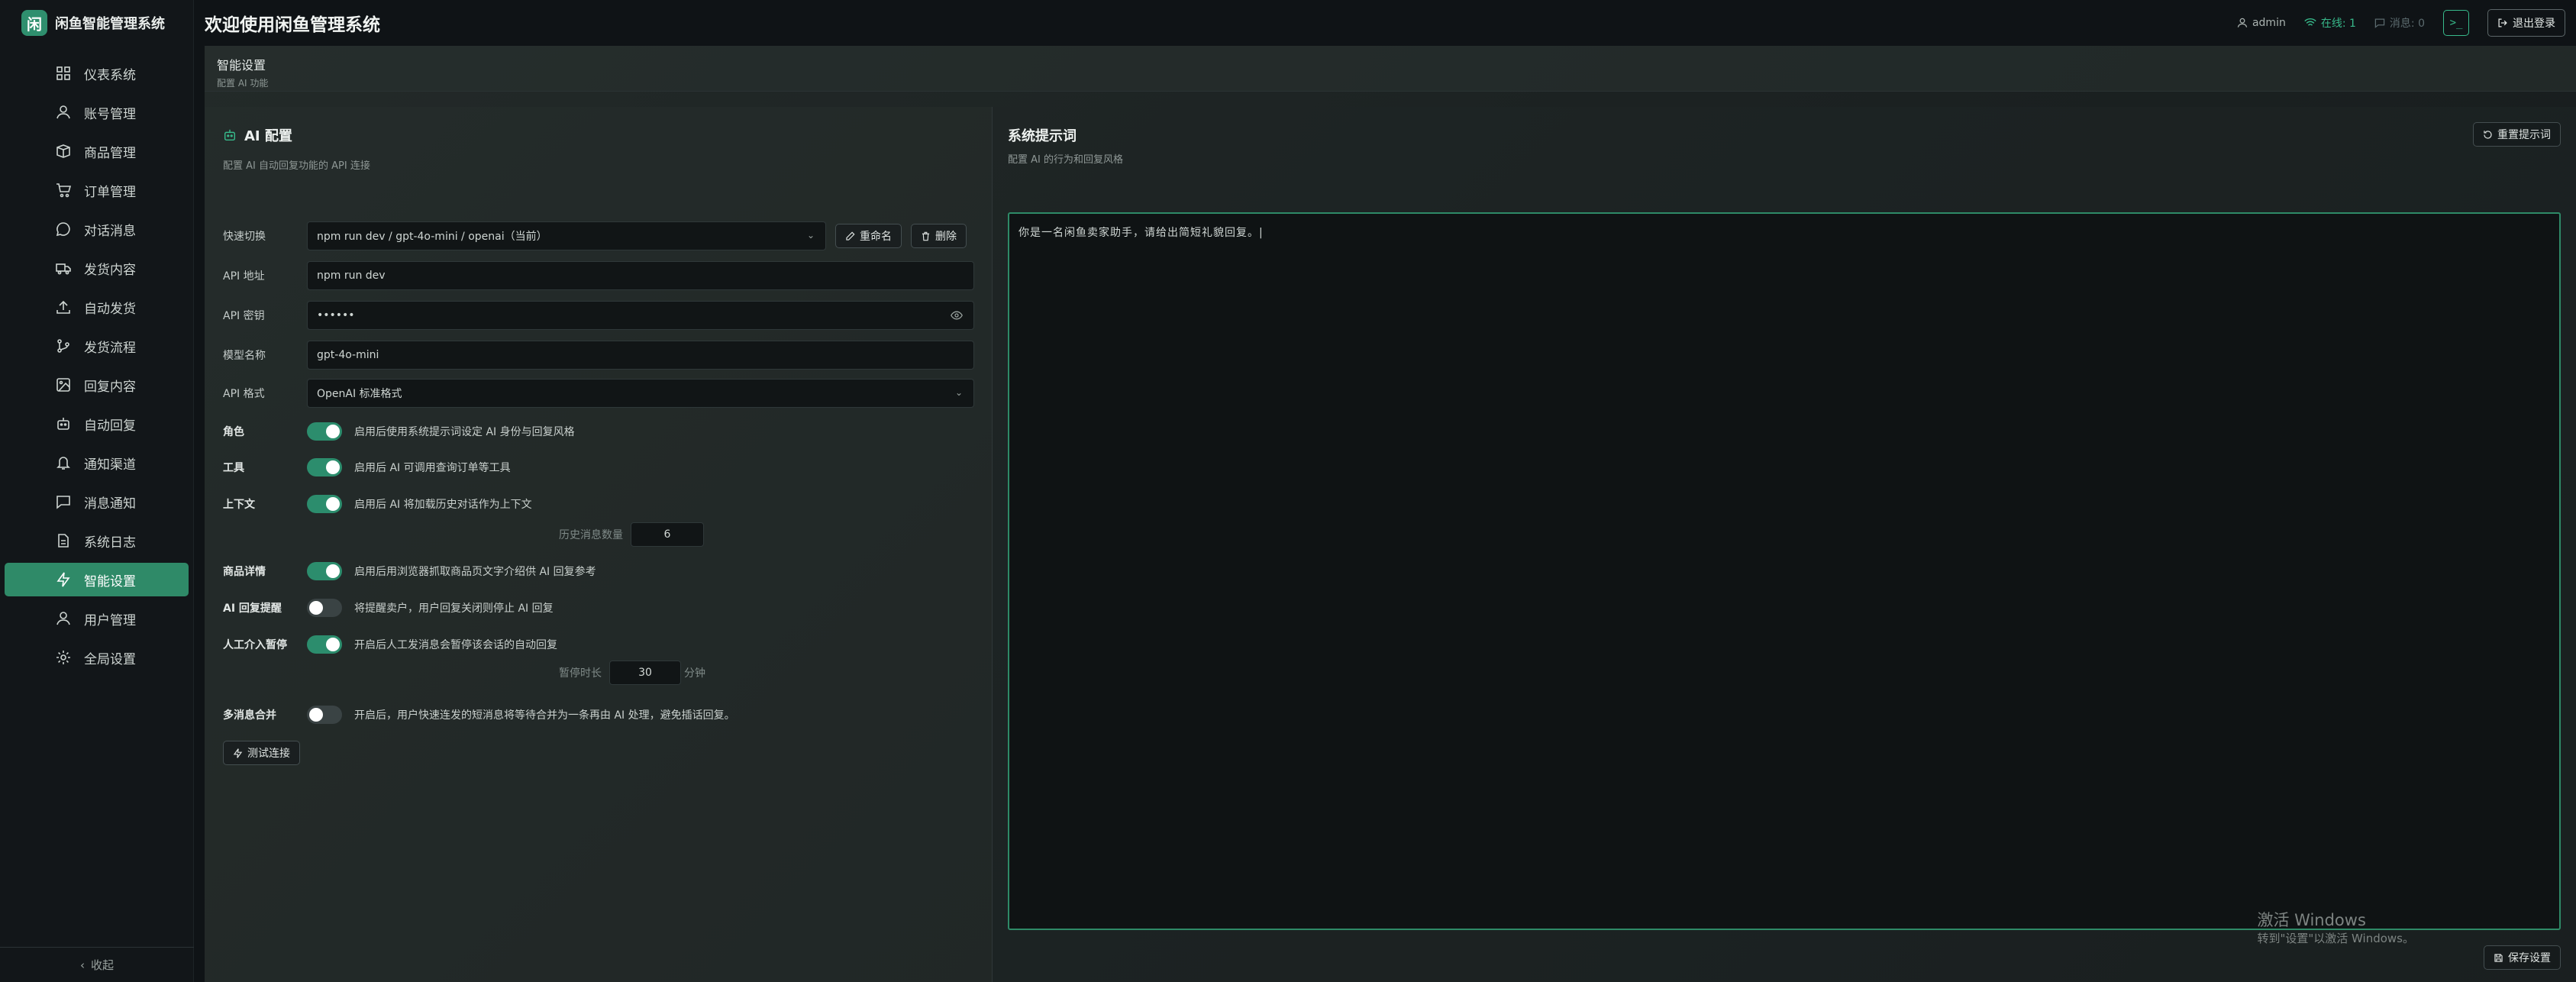 The height and width of the screenshot is (982, 2576). What do you see at coordinates (63, 268) in the screenshot?
I see `truck-icon` at bounding box center [63, 268].